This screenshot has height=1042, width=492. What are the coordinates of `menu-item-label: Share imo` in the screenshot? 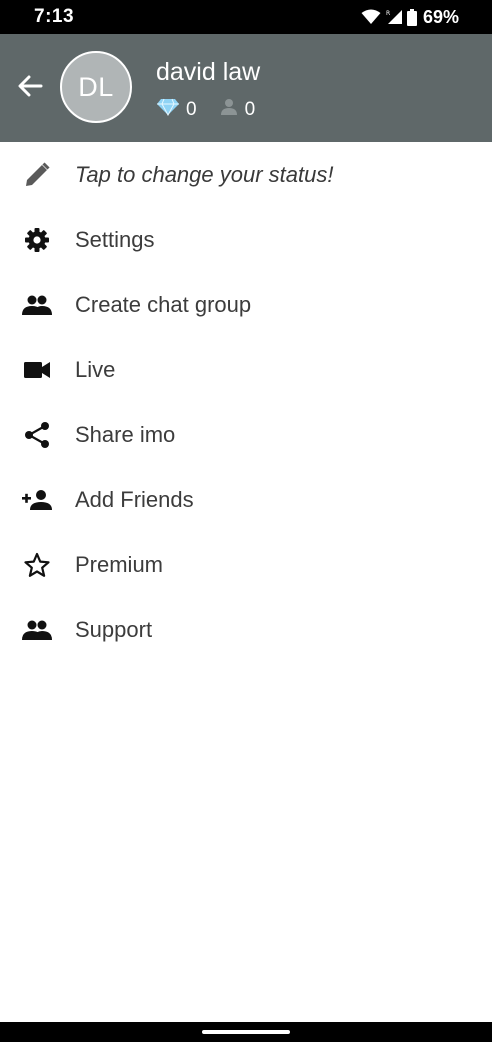 It's located at (125, 434).